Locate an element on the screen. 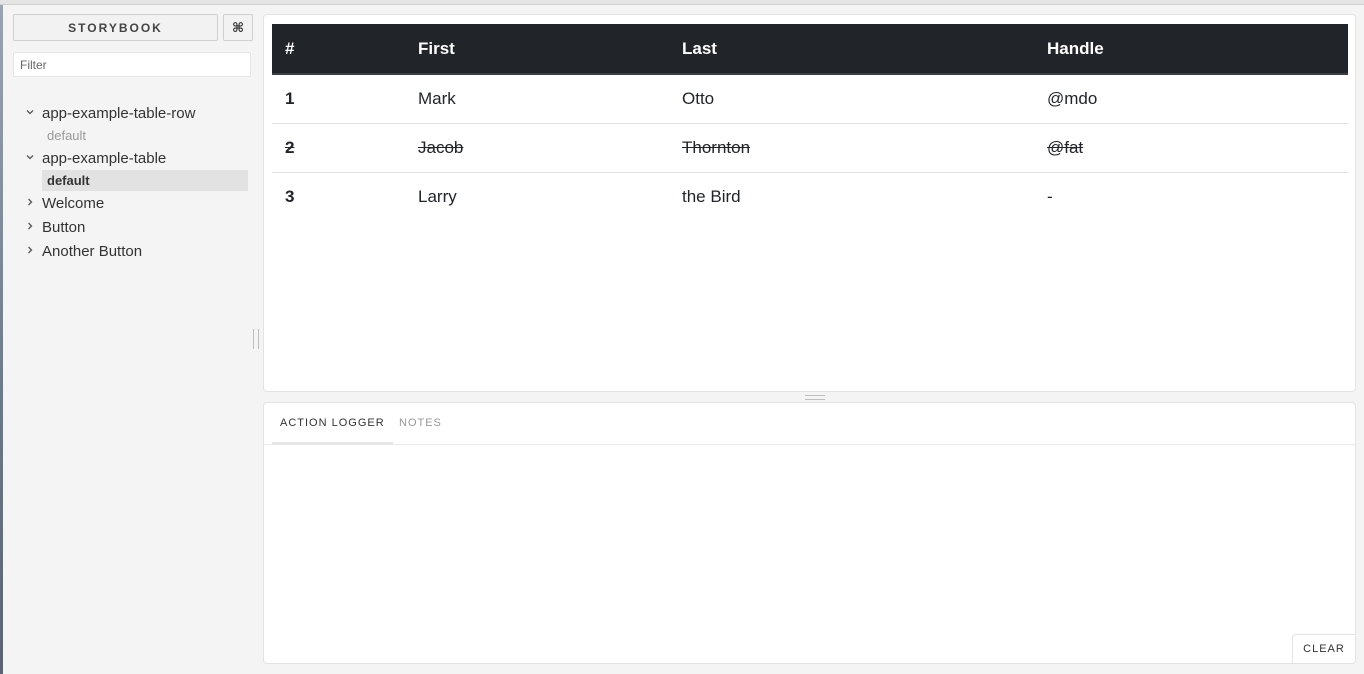 The height and width of the screenshot is (674, 1364). tab-action-logger: ACTION LOGGER is located at coordinates (332, 424).